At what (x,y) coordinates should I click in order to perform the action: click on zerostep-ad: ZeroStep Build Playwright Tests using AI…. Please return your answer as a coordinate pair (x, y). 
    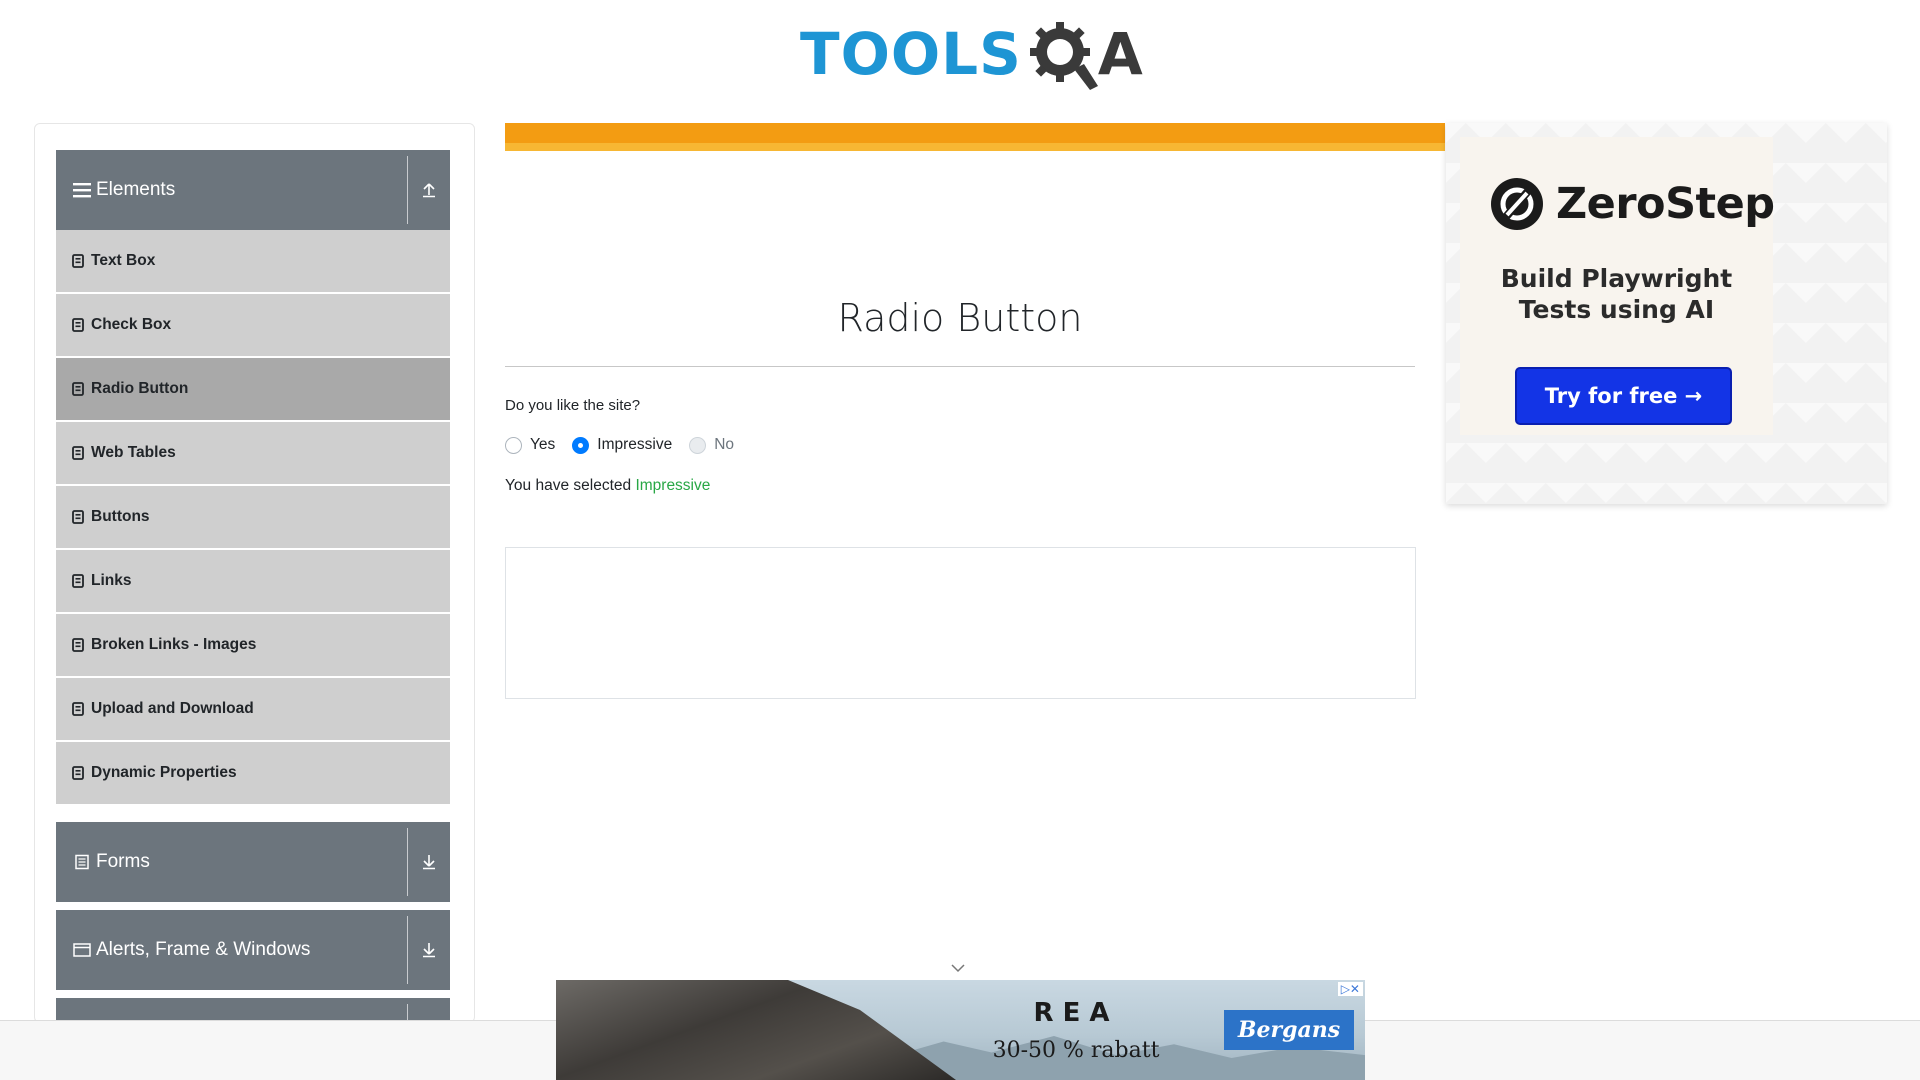
    Looking at the image, I should click on (1666, 313).